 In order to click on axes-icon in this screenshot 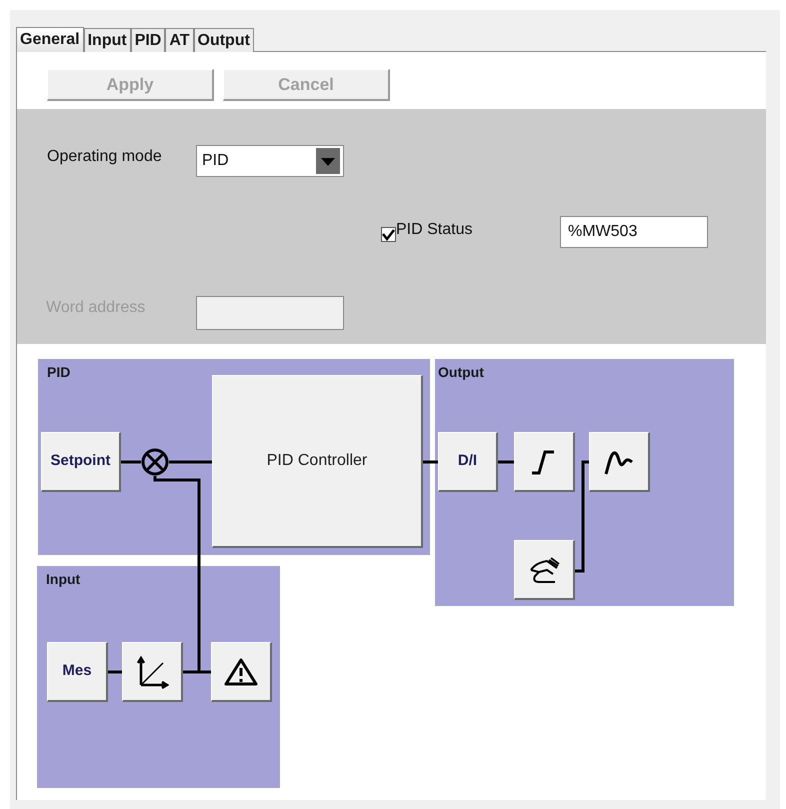, I will do `click(152, 671)`.